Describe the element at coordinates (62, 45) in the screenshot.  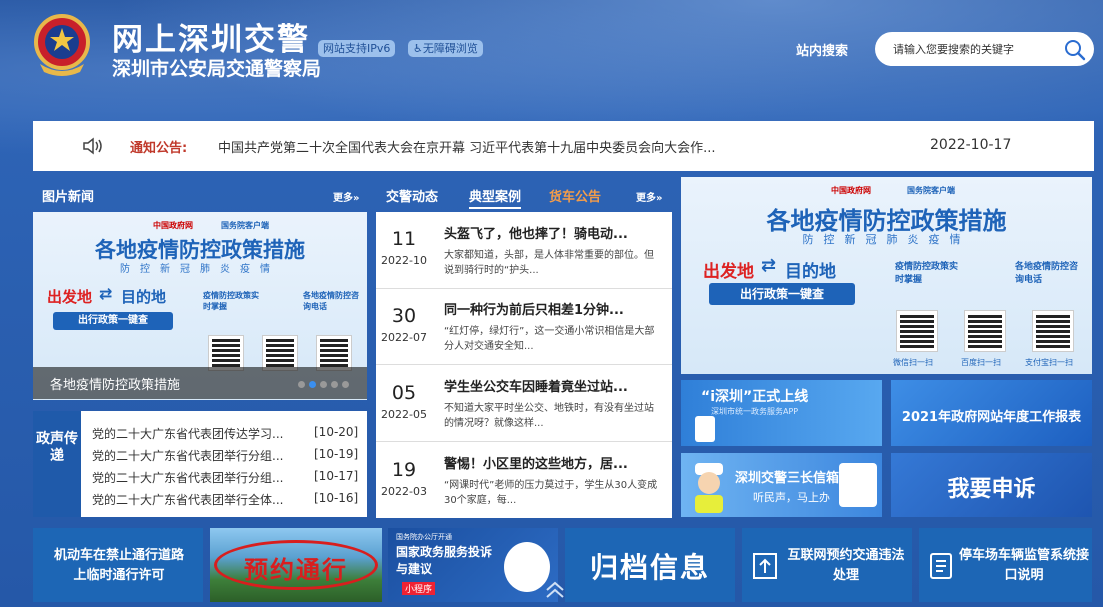
I see `police-emblem-logo` at that location.